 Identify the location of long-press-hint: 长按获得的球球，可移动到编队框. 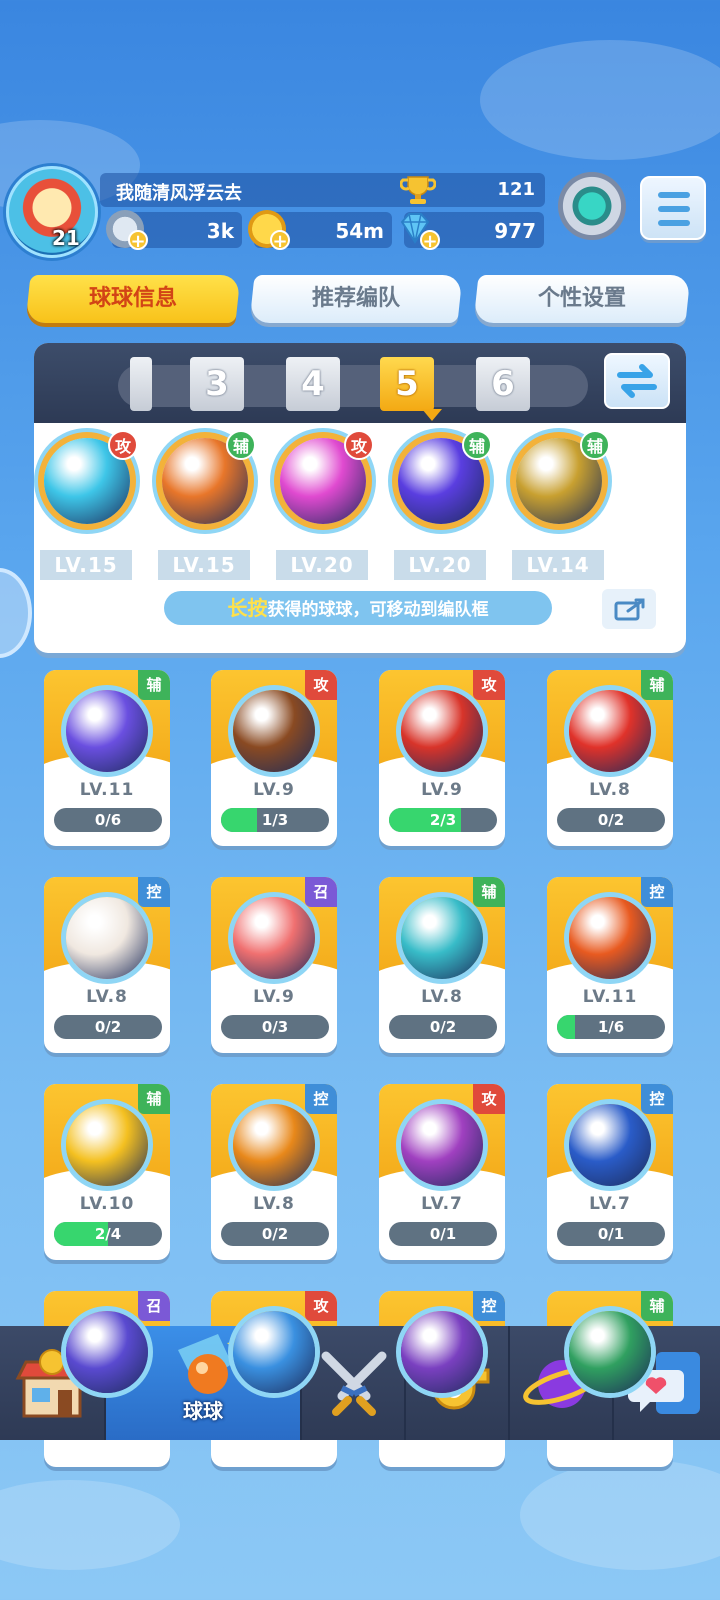
(358, 608).